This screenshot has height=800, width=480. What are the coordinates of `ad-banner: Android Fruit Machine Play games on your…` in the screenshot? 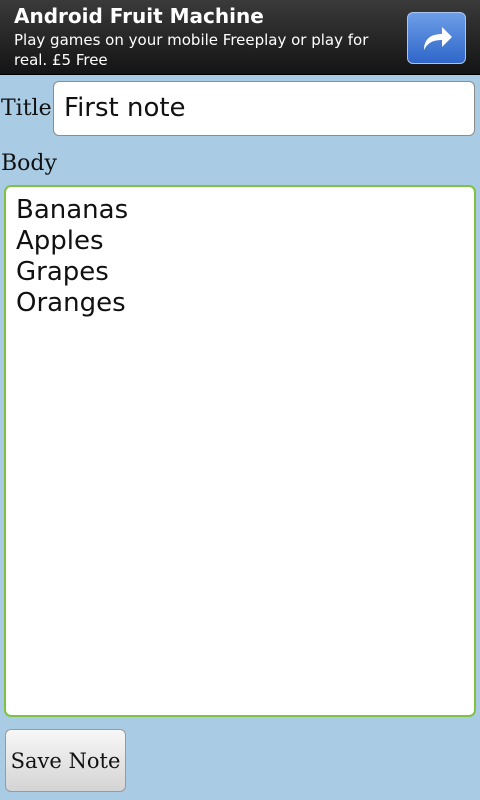 It's located at (240, 37).